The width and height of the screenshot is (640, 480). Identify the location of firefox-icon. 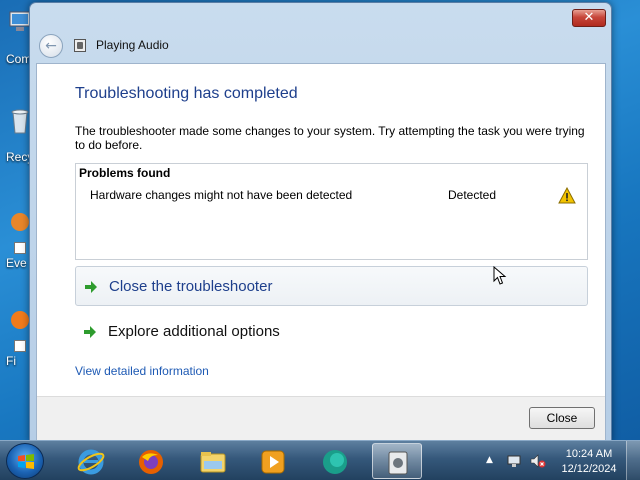
(151, 462).